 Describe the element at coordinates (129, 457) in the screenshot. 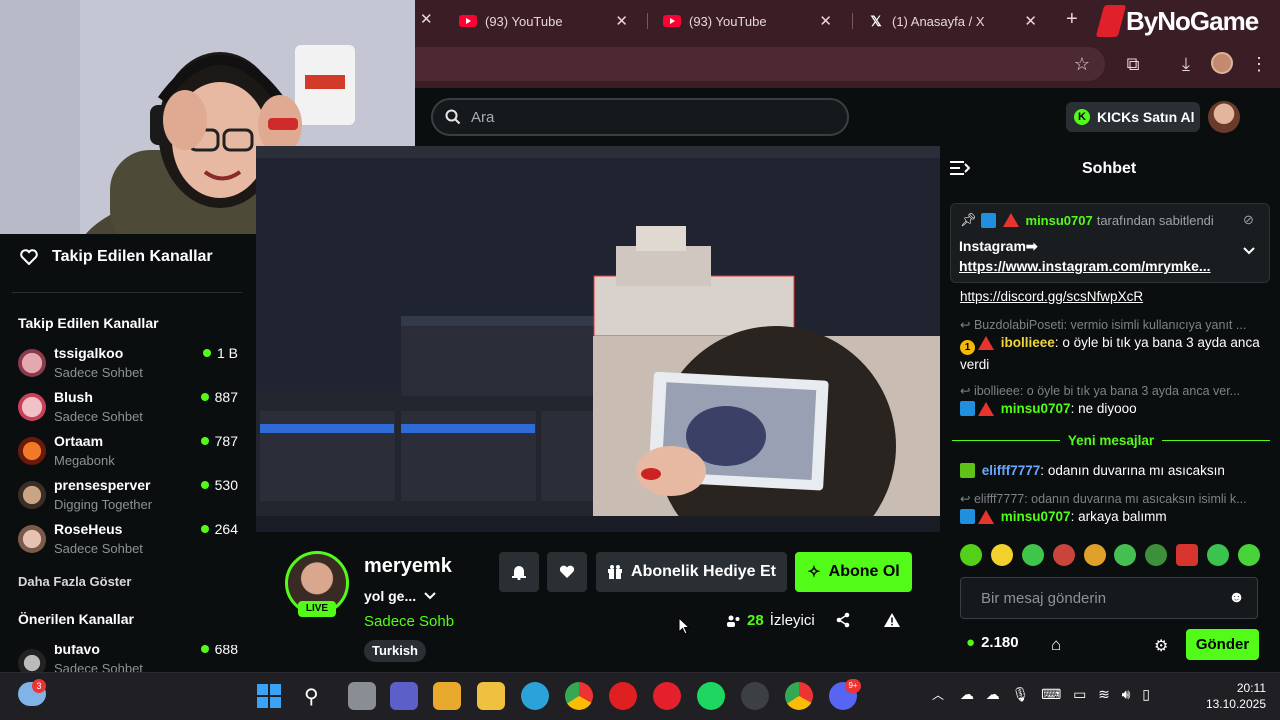

I see `sidebar-channel: Ortaam Megabonk 787` at that location.